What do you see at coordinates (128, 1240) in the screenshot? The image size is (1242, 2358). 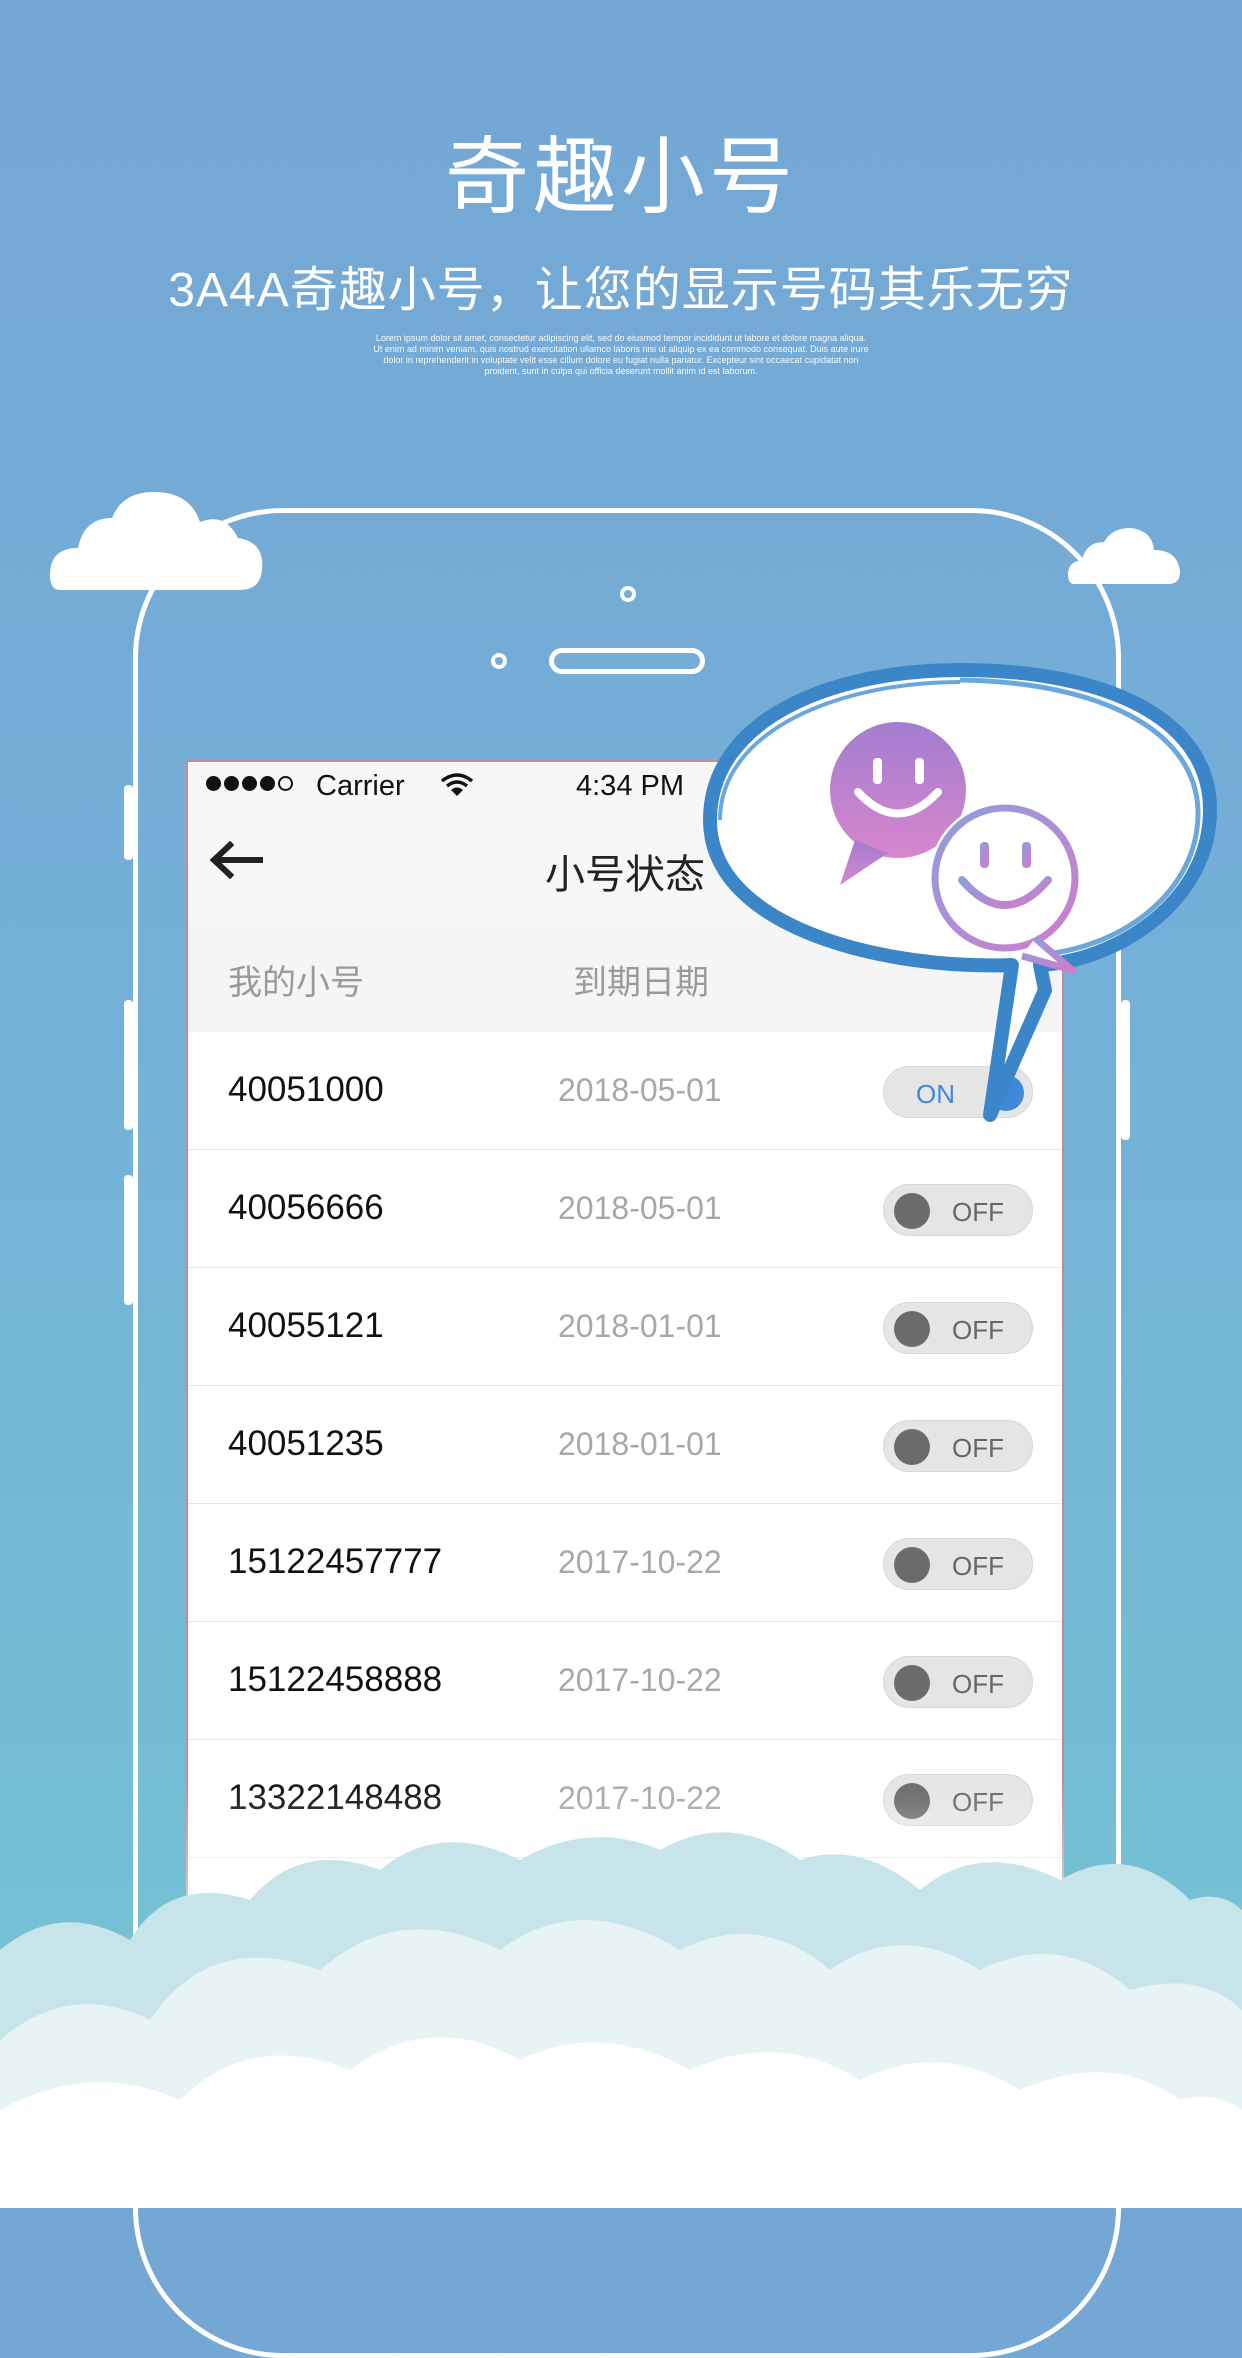 I see `phone-volume-down-button` at bounding box center [128, 1240].